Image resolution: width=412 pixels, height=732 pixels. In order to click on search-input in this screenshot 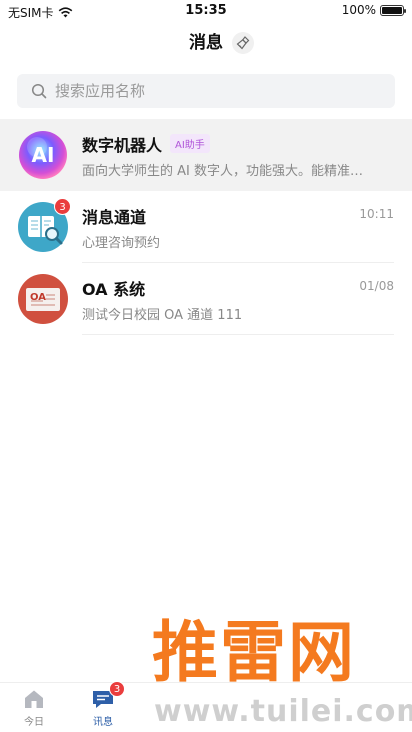, I will do `click(205, 91)`.